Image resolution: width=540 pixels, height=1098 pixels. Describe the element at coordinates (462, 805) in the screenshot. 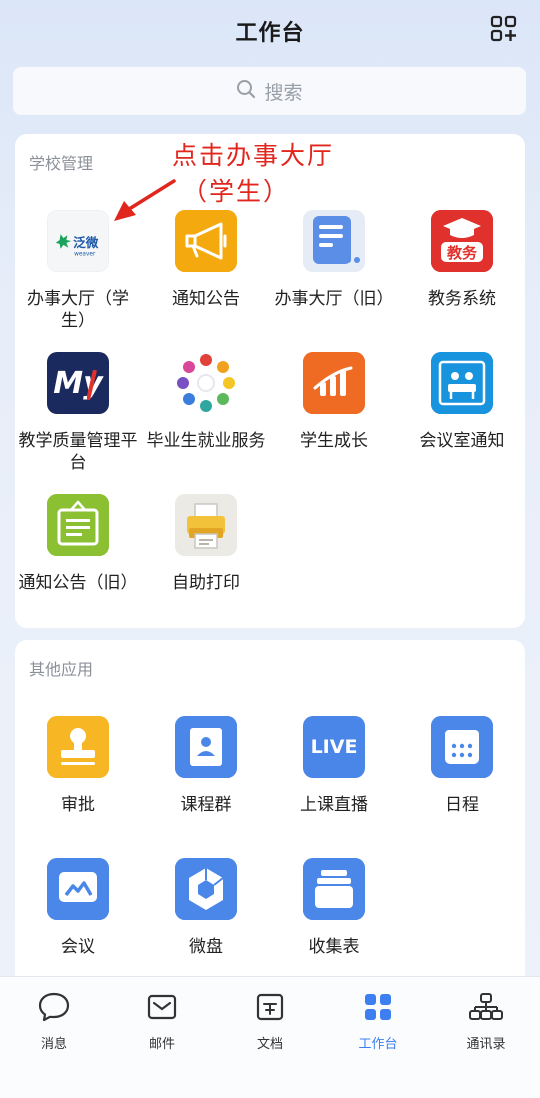

I see `app-label: 日程` at that location.